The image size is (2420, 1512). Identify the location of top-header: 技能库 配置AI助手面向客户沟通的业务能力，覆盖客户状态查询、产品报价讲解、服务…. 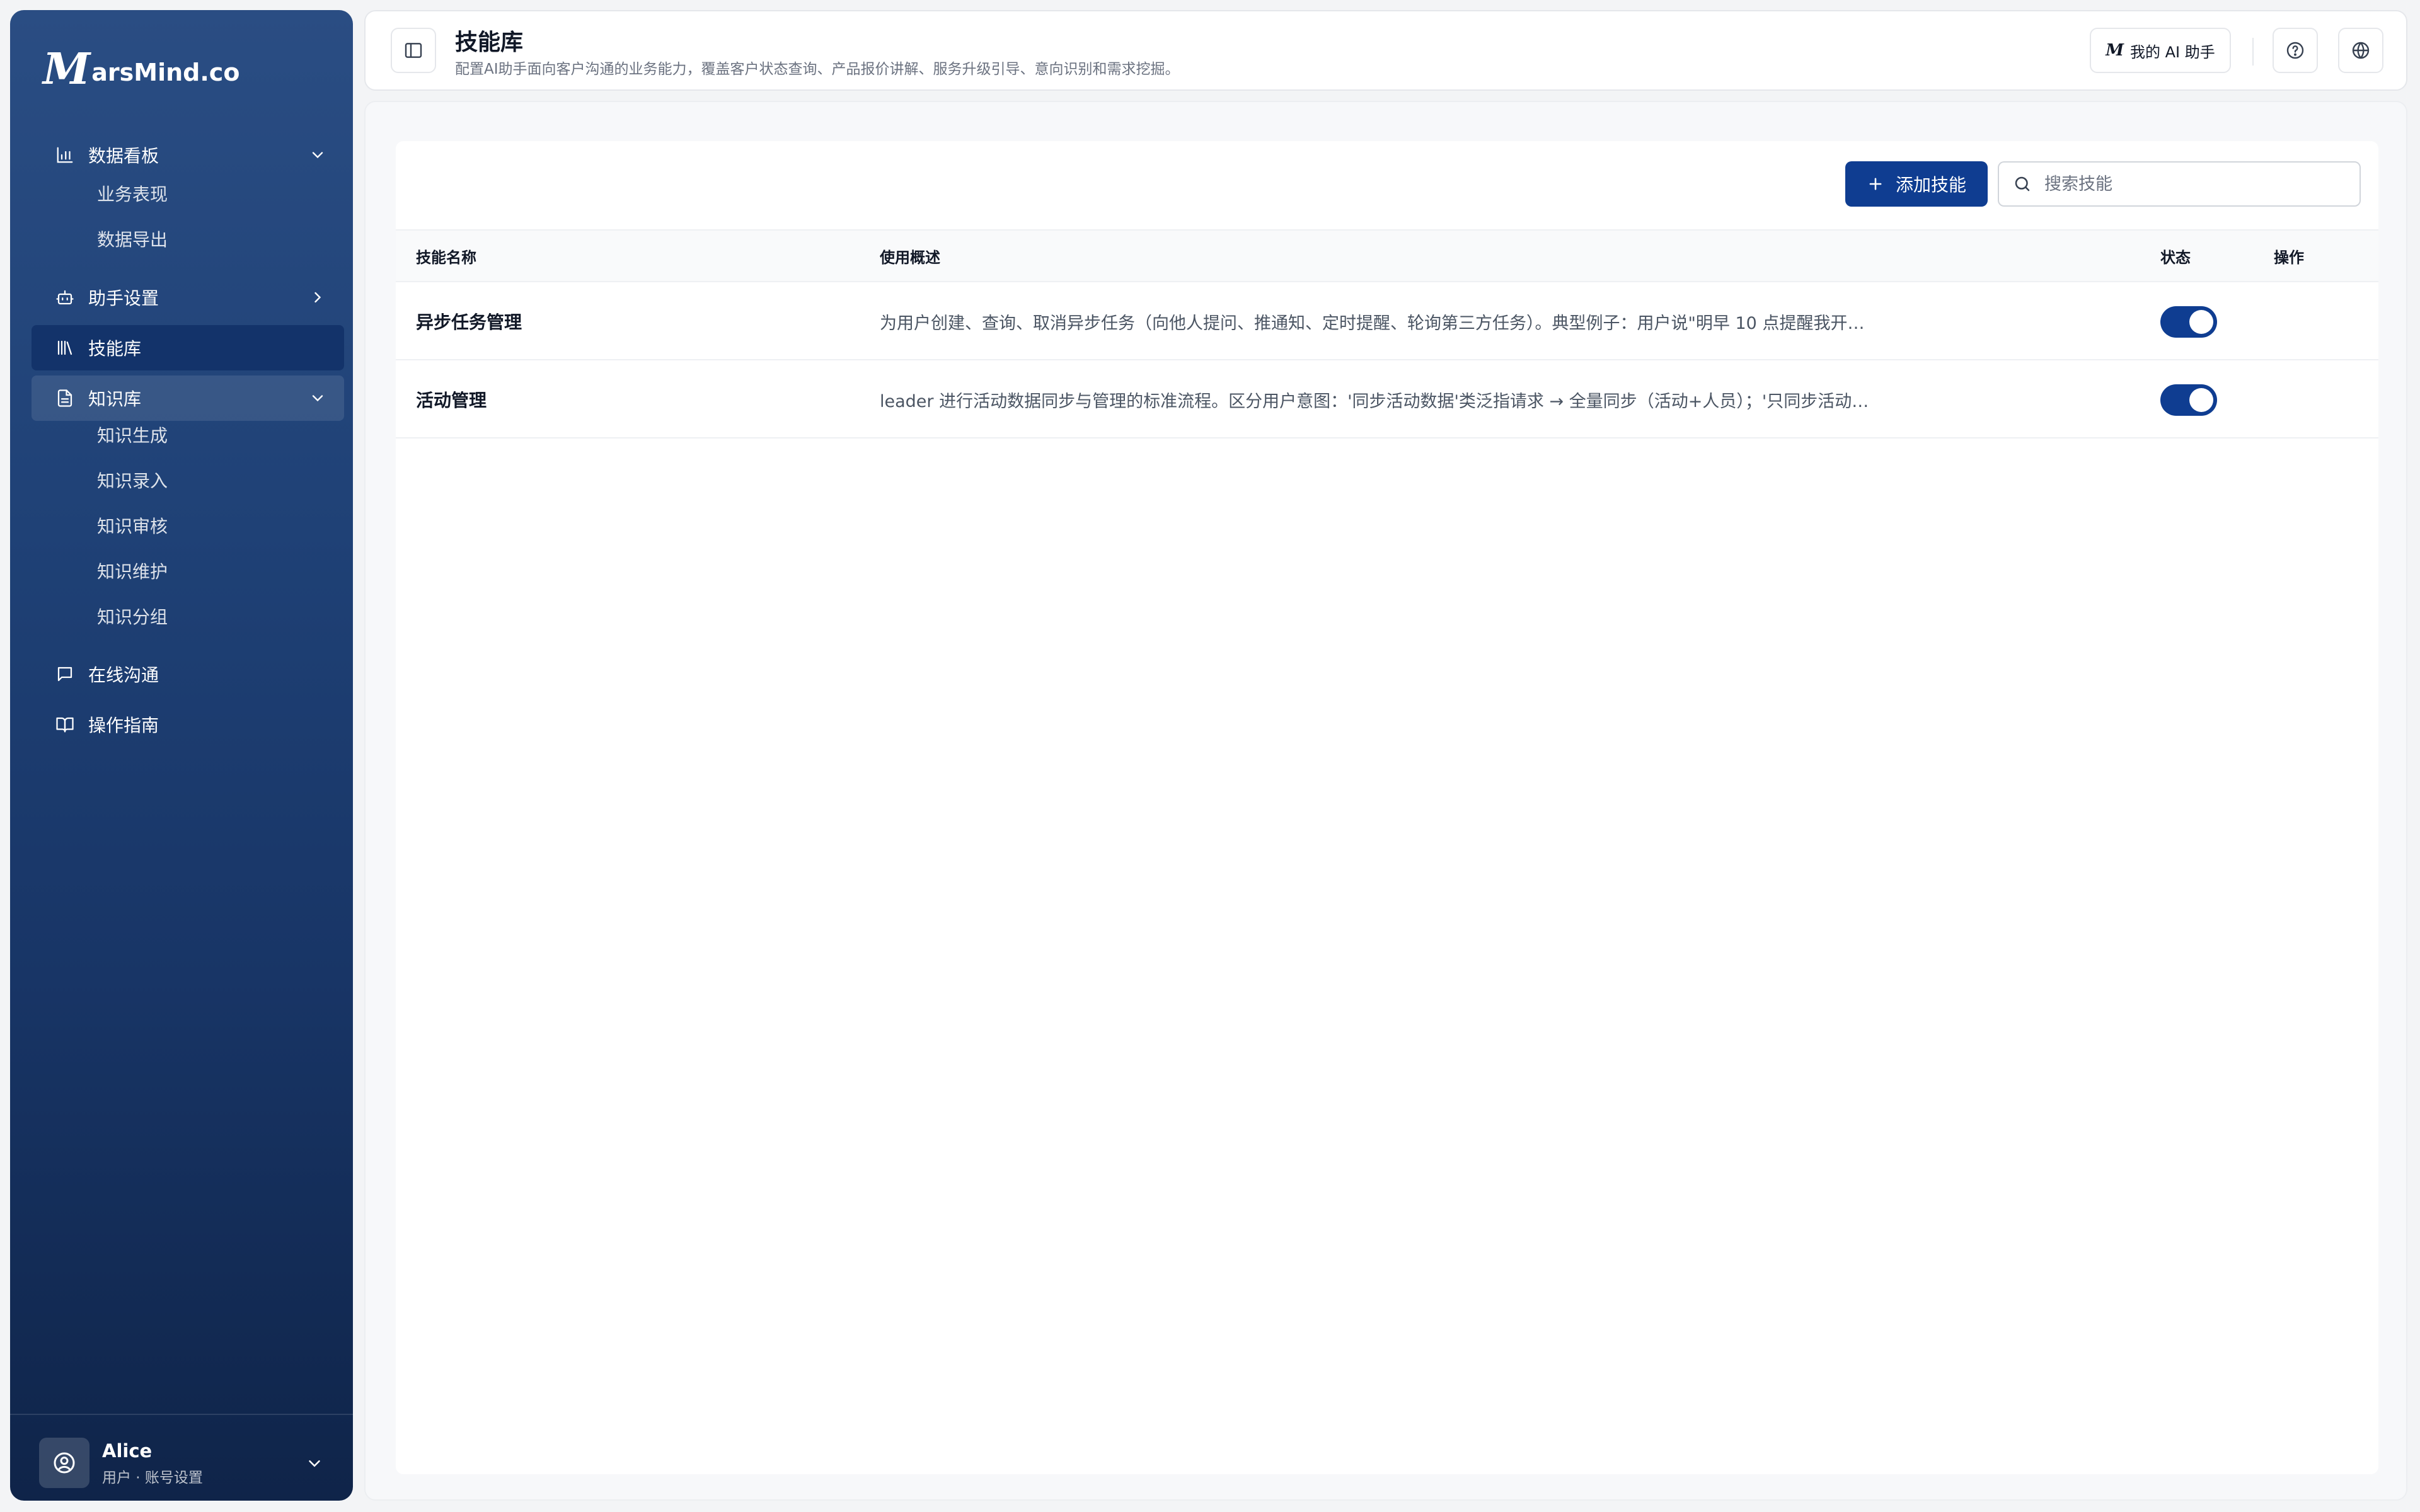
(1386, 50).